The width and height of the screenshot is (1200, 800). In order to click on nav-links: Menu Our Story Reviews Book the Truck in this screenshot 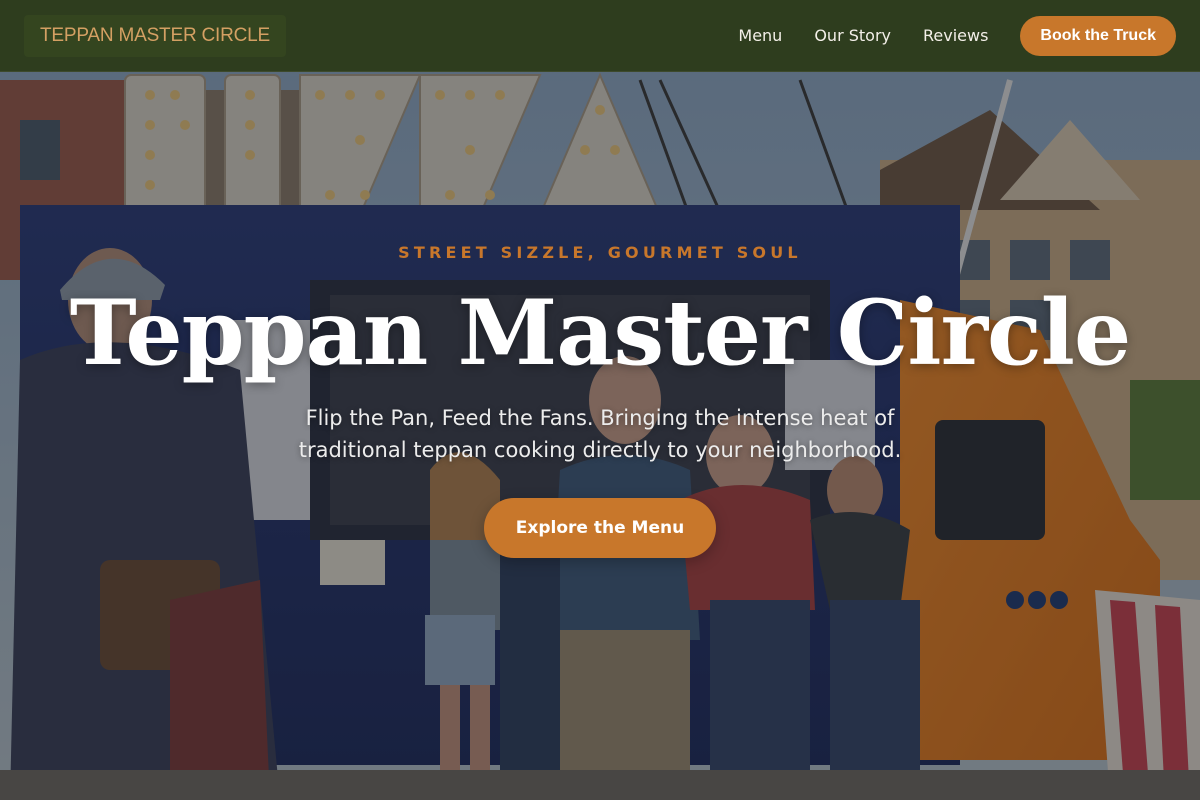, I will do `click(957, 35)`.